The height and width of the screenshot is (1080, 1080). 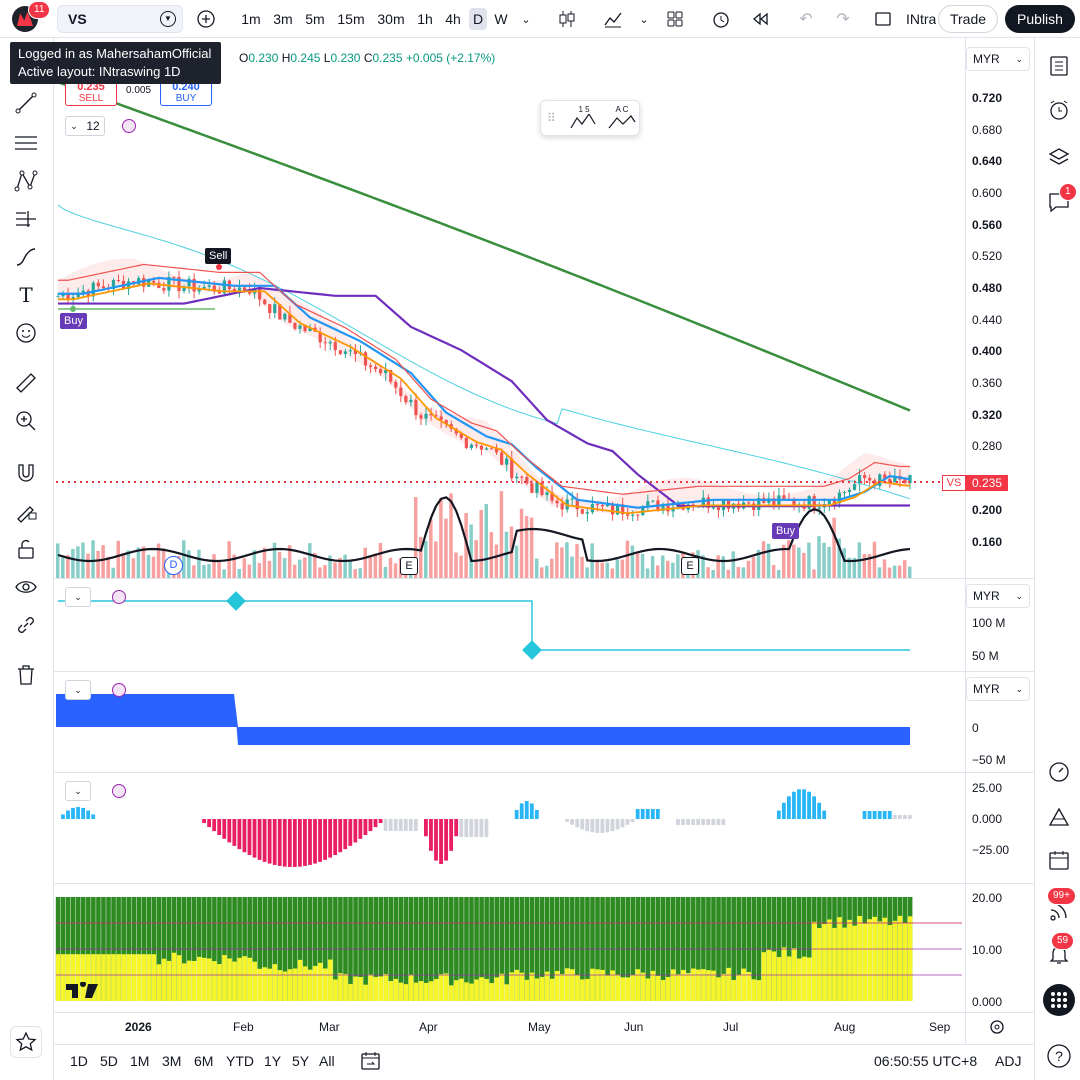 What do you see at coordinates (79, 1061) in the screenshot?
I see `range-button-1d: 1D` at bounding box center [79, 1061].